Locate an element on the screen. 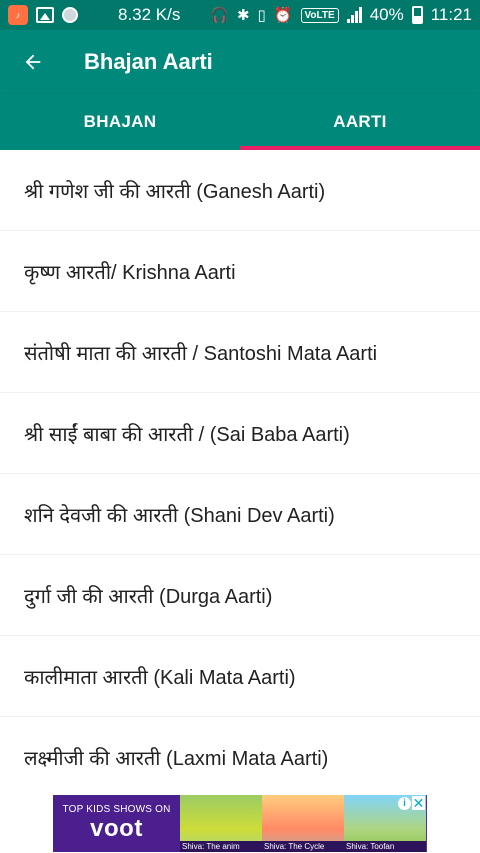 This screenshot has width=480, height=853. tab-aarti: AARTI is located at coordinates (360, 122).